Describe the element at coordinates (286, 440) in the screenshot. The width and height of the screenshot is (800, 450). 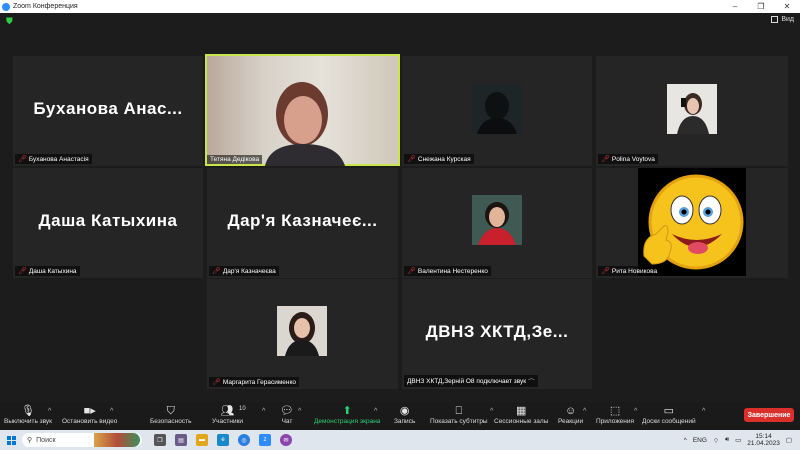
I see `messenger-icon: ✉` at that location.